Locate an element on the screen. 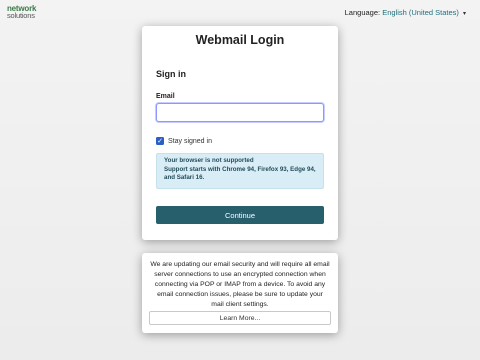 The height and width of the screenshot is (360, 480). logo-line-2: solutions is located at coordinates (21, 15).